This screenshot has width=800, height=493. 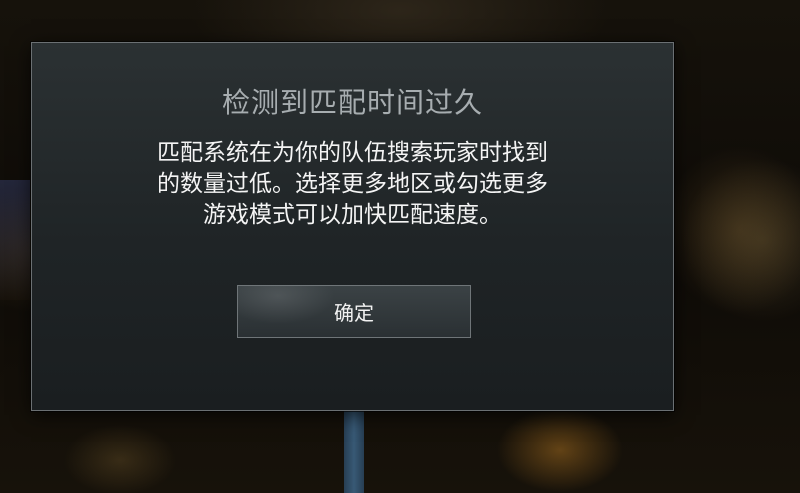 I want to click on dialog-title: 检测到匹配时间过久, so click(x=352, y=102).